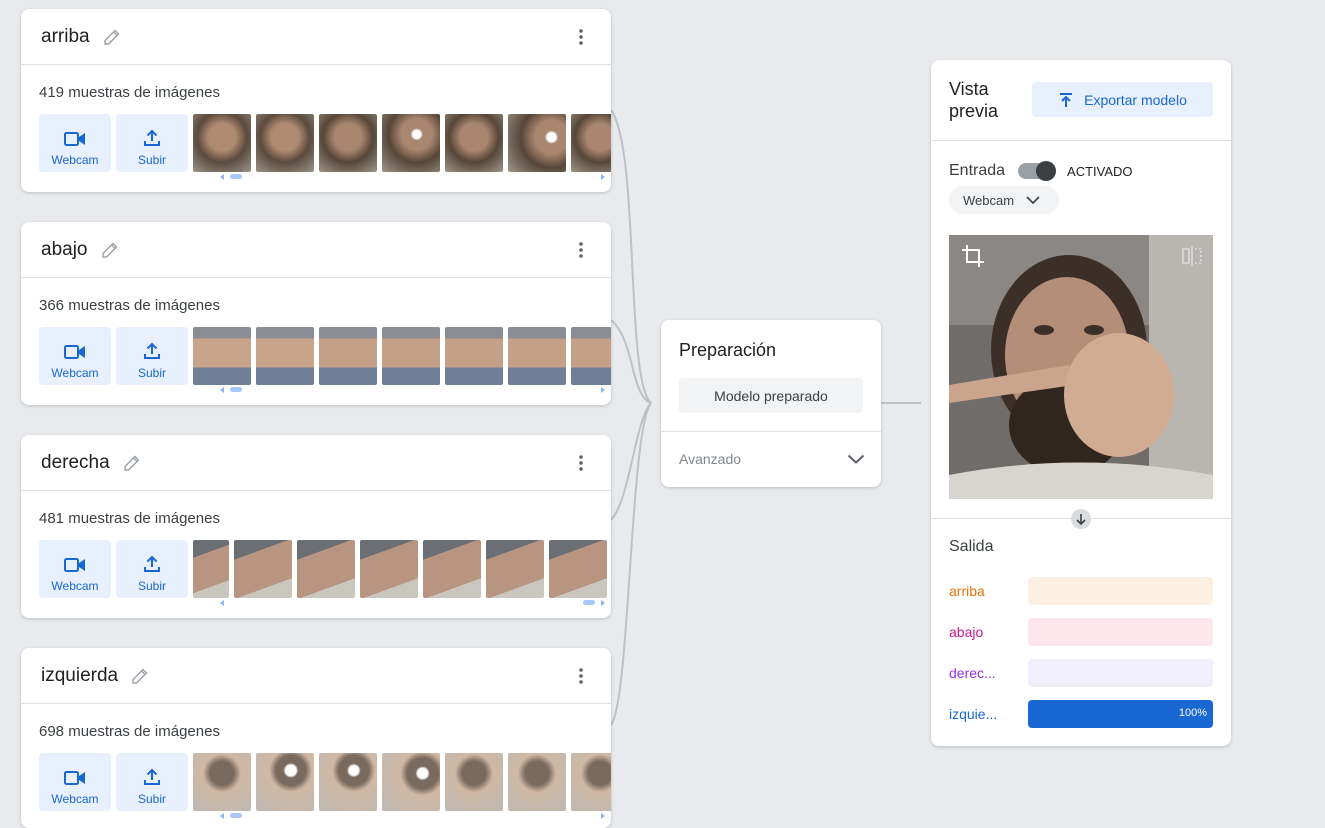  I want to click on chevron-down-icon, so click(1033, 200).